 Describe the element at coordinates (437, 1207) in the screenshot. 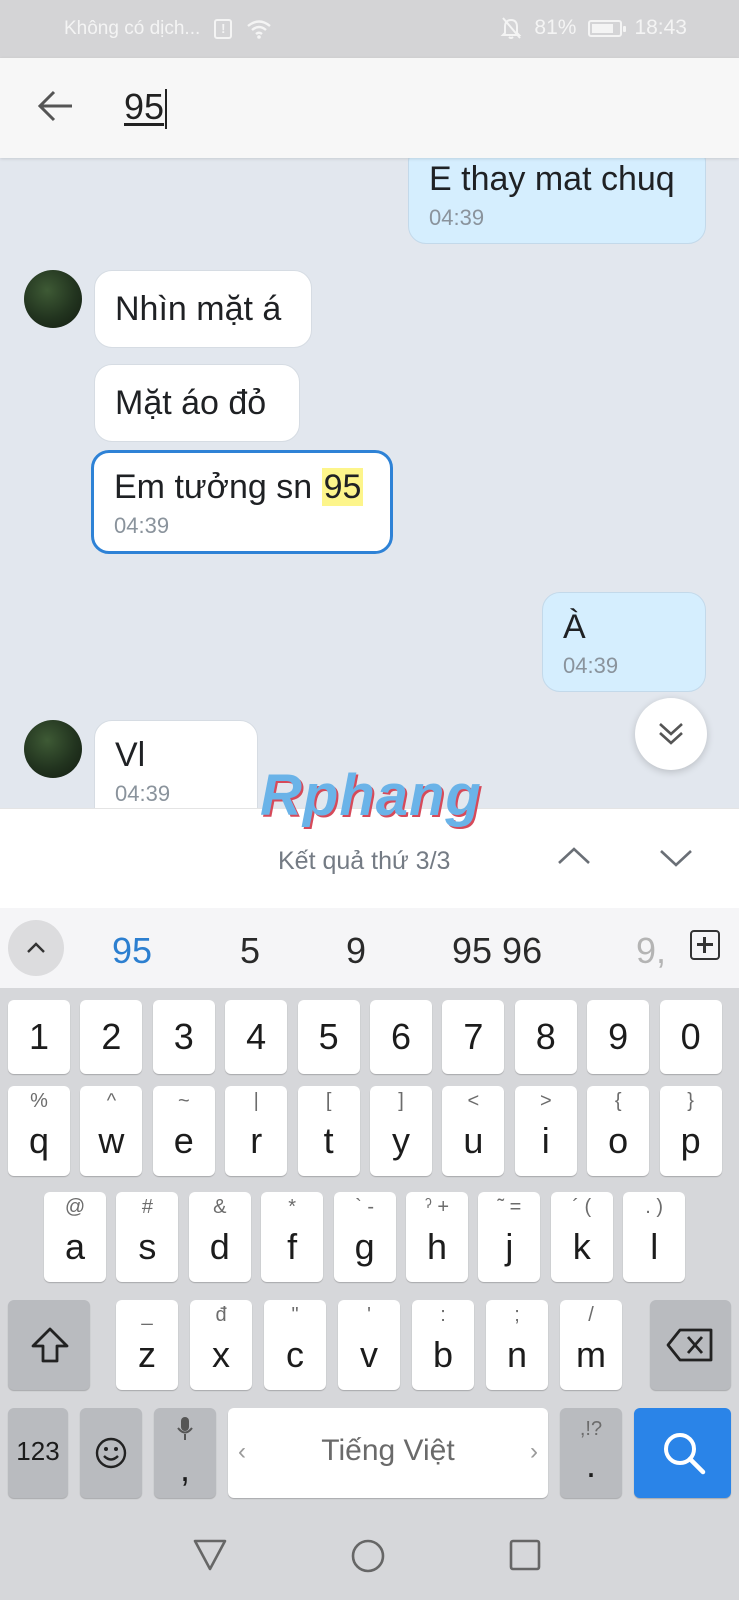

I see `key-sub-label: ˀ +` at that location.